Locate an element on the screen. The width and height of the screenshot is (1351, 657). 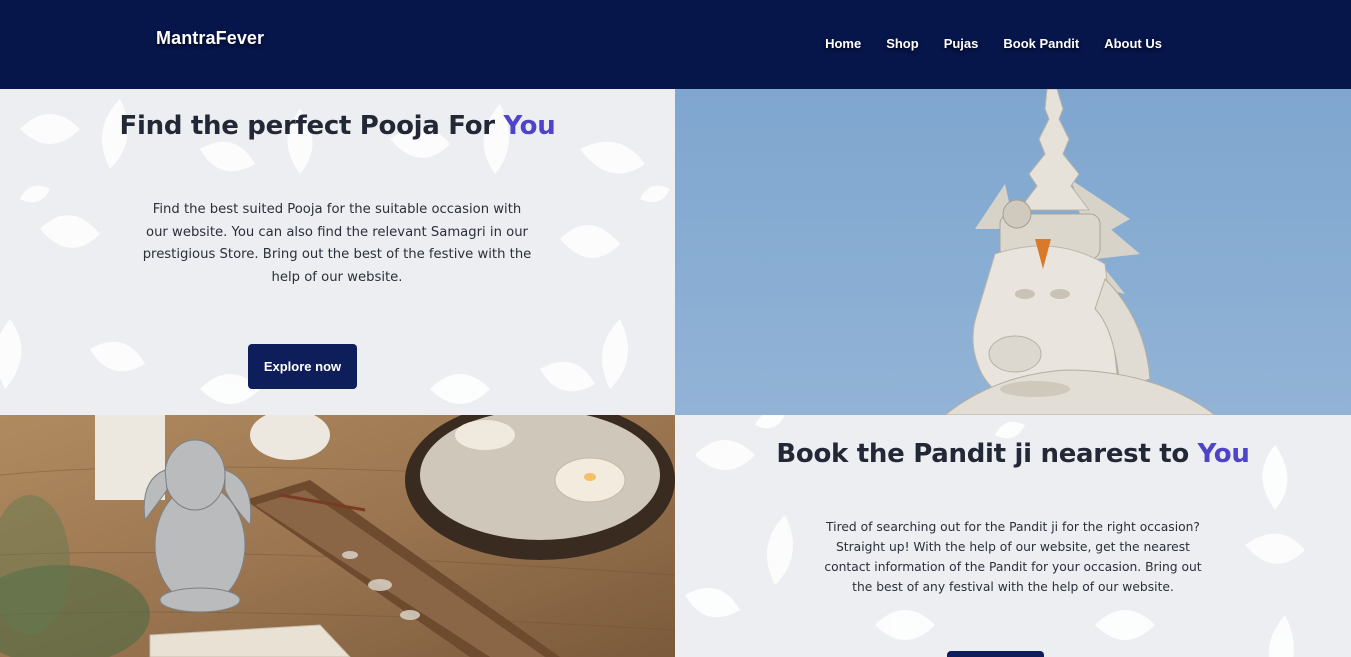
pandit-button is located at coordinates (995, 654).